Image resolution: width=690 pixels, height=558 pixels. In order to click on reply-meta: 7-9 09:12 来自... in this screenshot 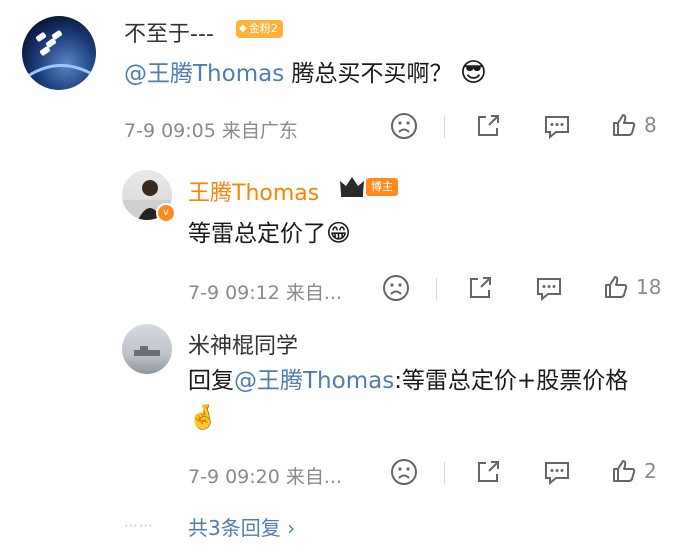, I will do `click(265, 293)`.